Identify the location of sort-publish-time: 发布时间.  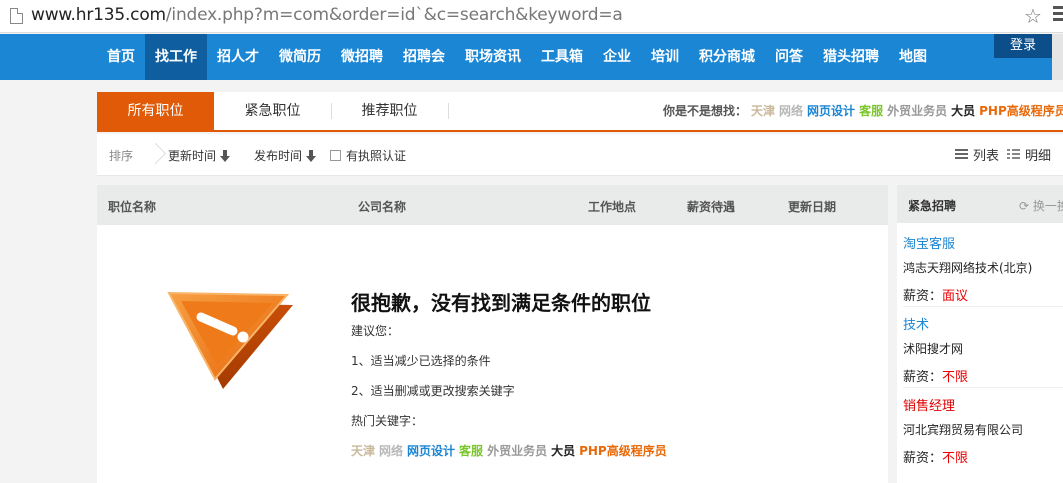
(285, 155).